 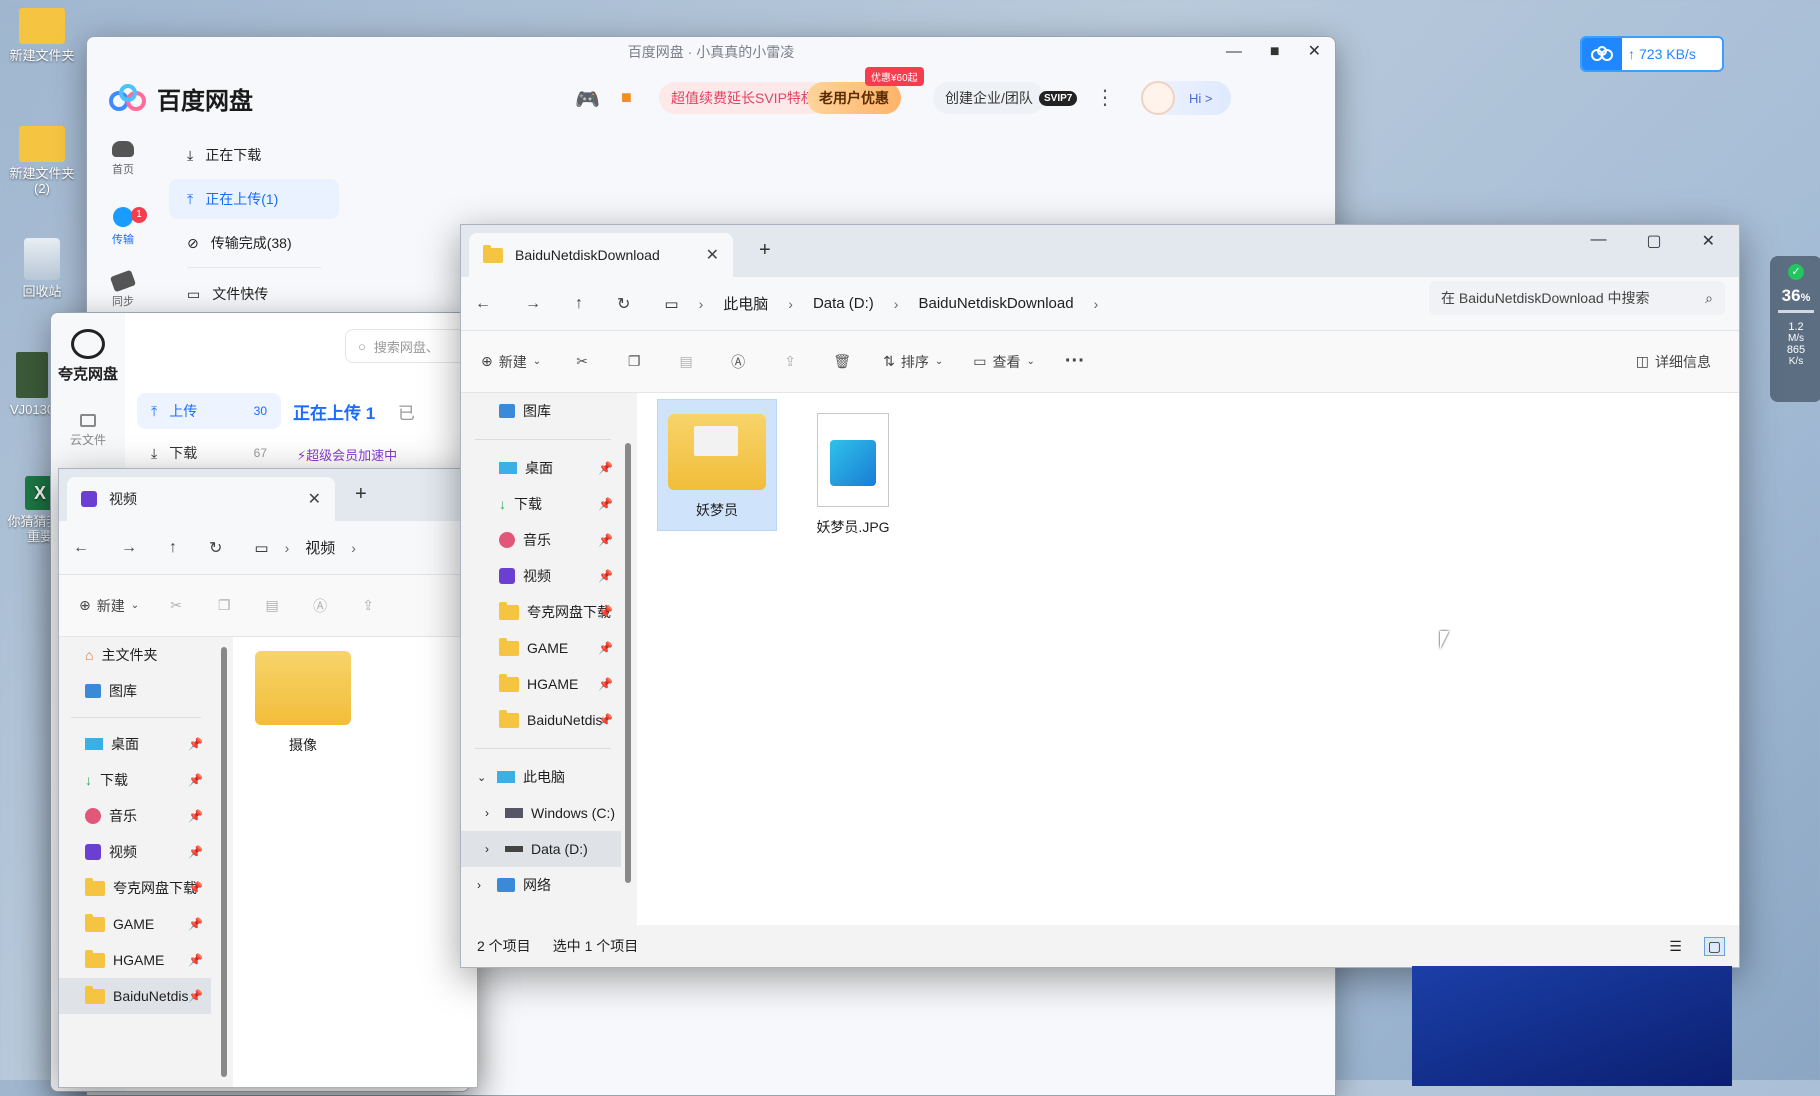 I want to click on create-team-button: 创建企业/团队, so click(x=989, y=98).